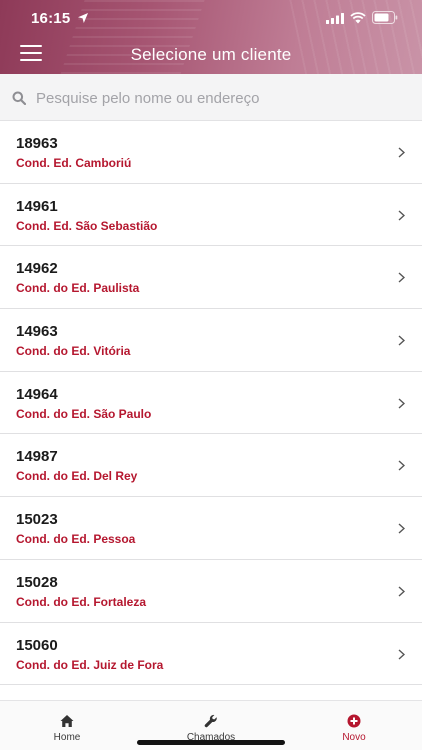 This screenshot has width=422, height=750. Describe the element at coordinates (37, 332) in the screenshot. I see `client-code: 14963` at that location.